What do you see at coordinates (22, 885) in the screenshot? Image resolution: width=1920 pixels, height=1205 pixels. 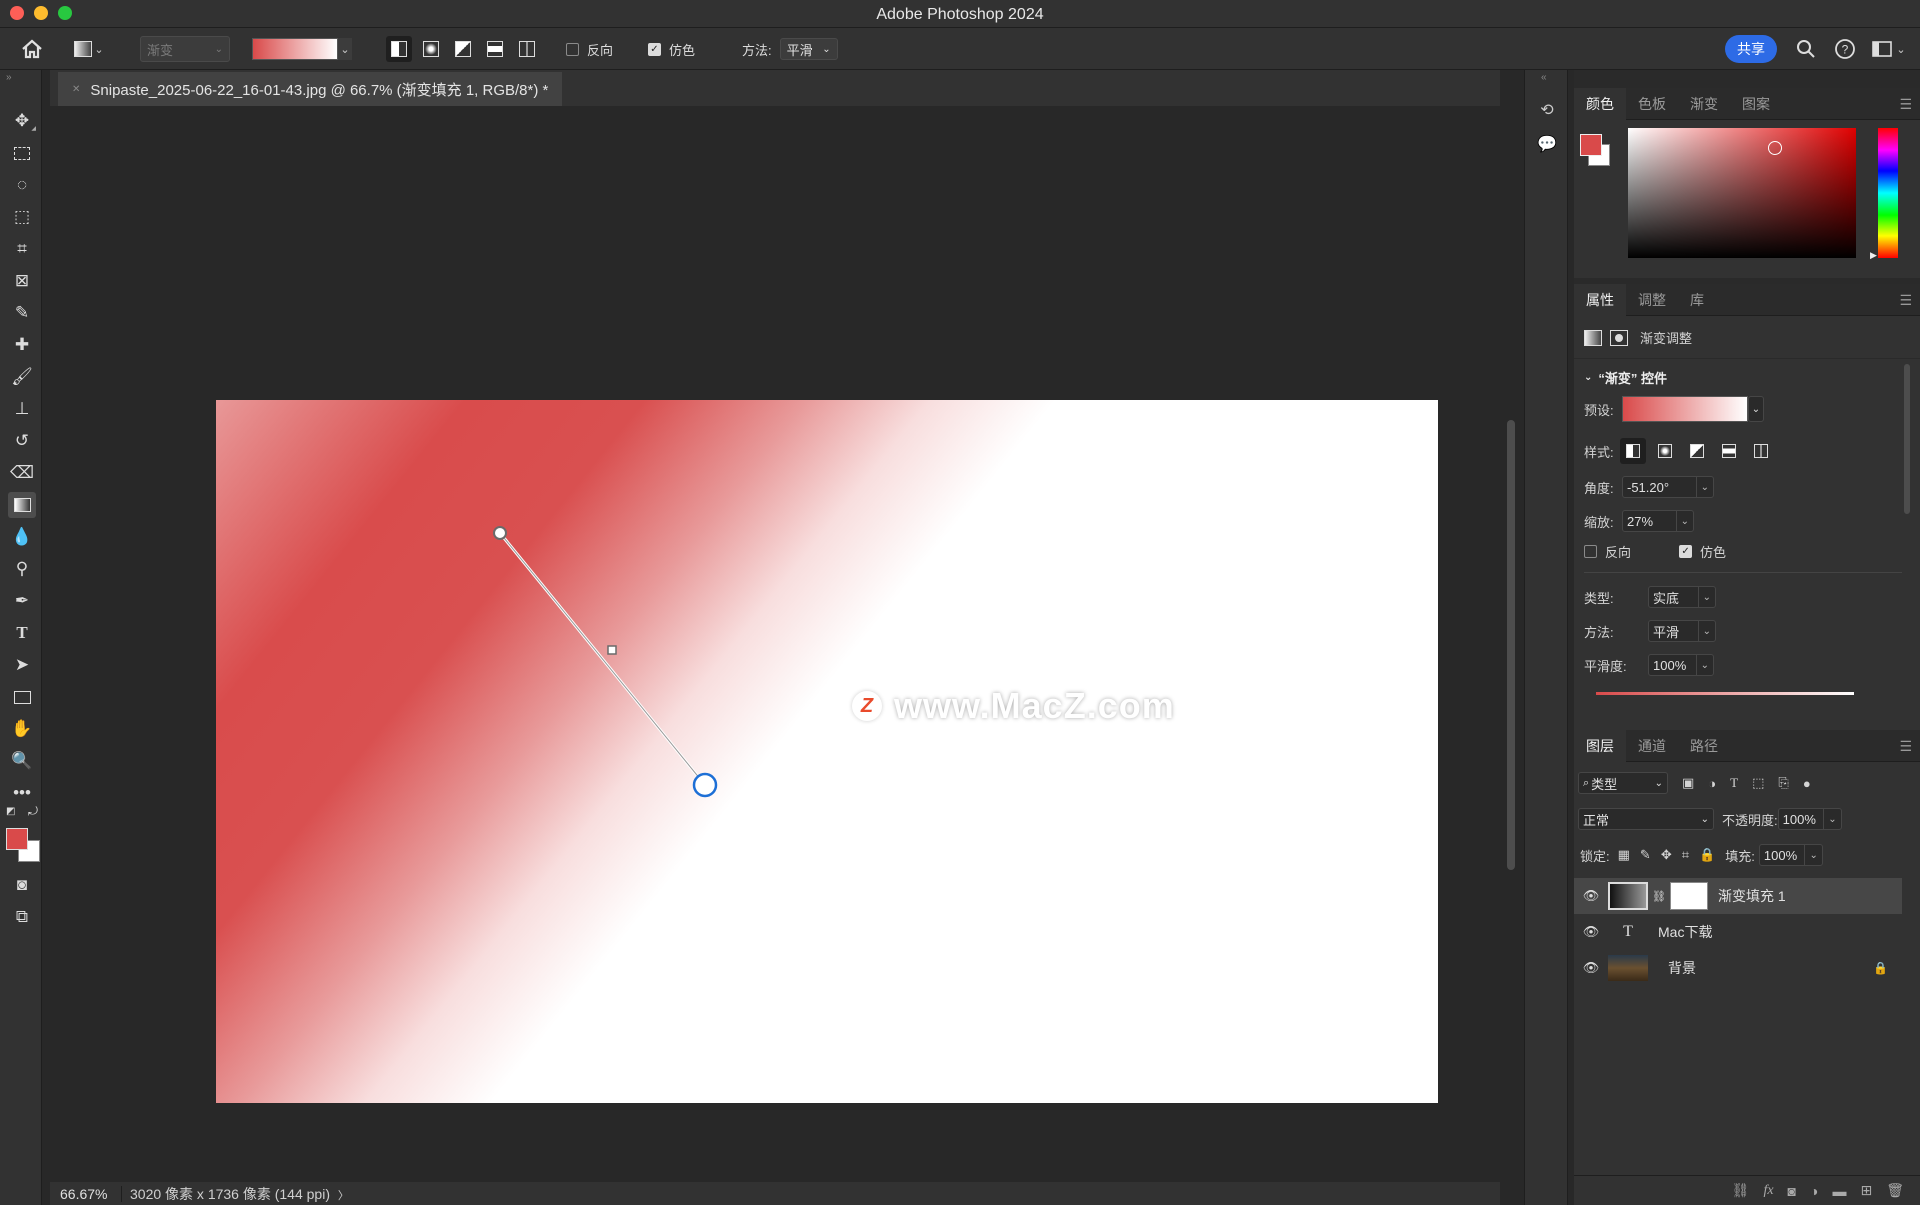 I see `quick-mask-button: ◙` at bounding box center [22, 885].